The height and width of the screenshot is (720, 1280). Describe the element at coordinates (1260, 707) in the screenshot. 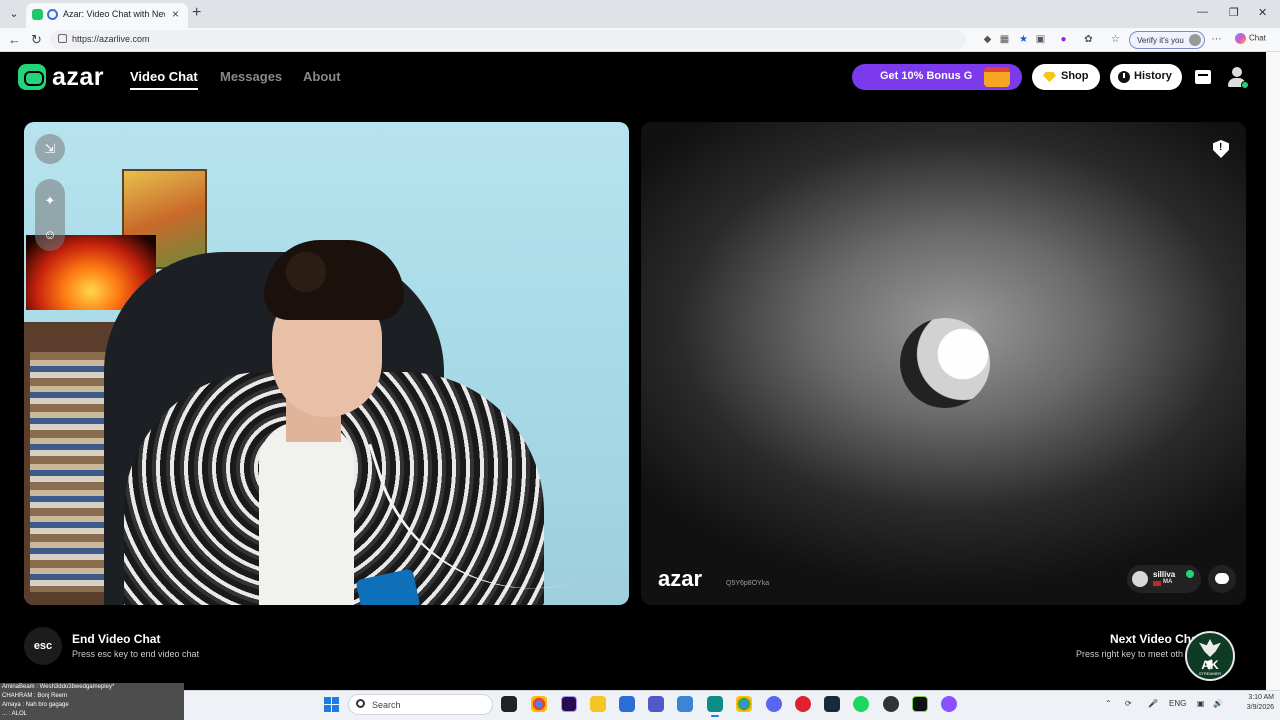

I see `clock-date: 3/9/2026` at that location.